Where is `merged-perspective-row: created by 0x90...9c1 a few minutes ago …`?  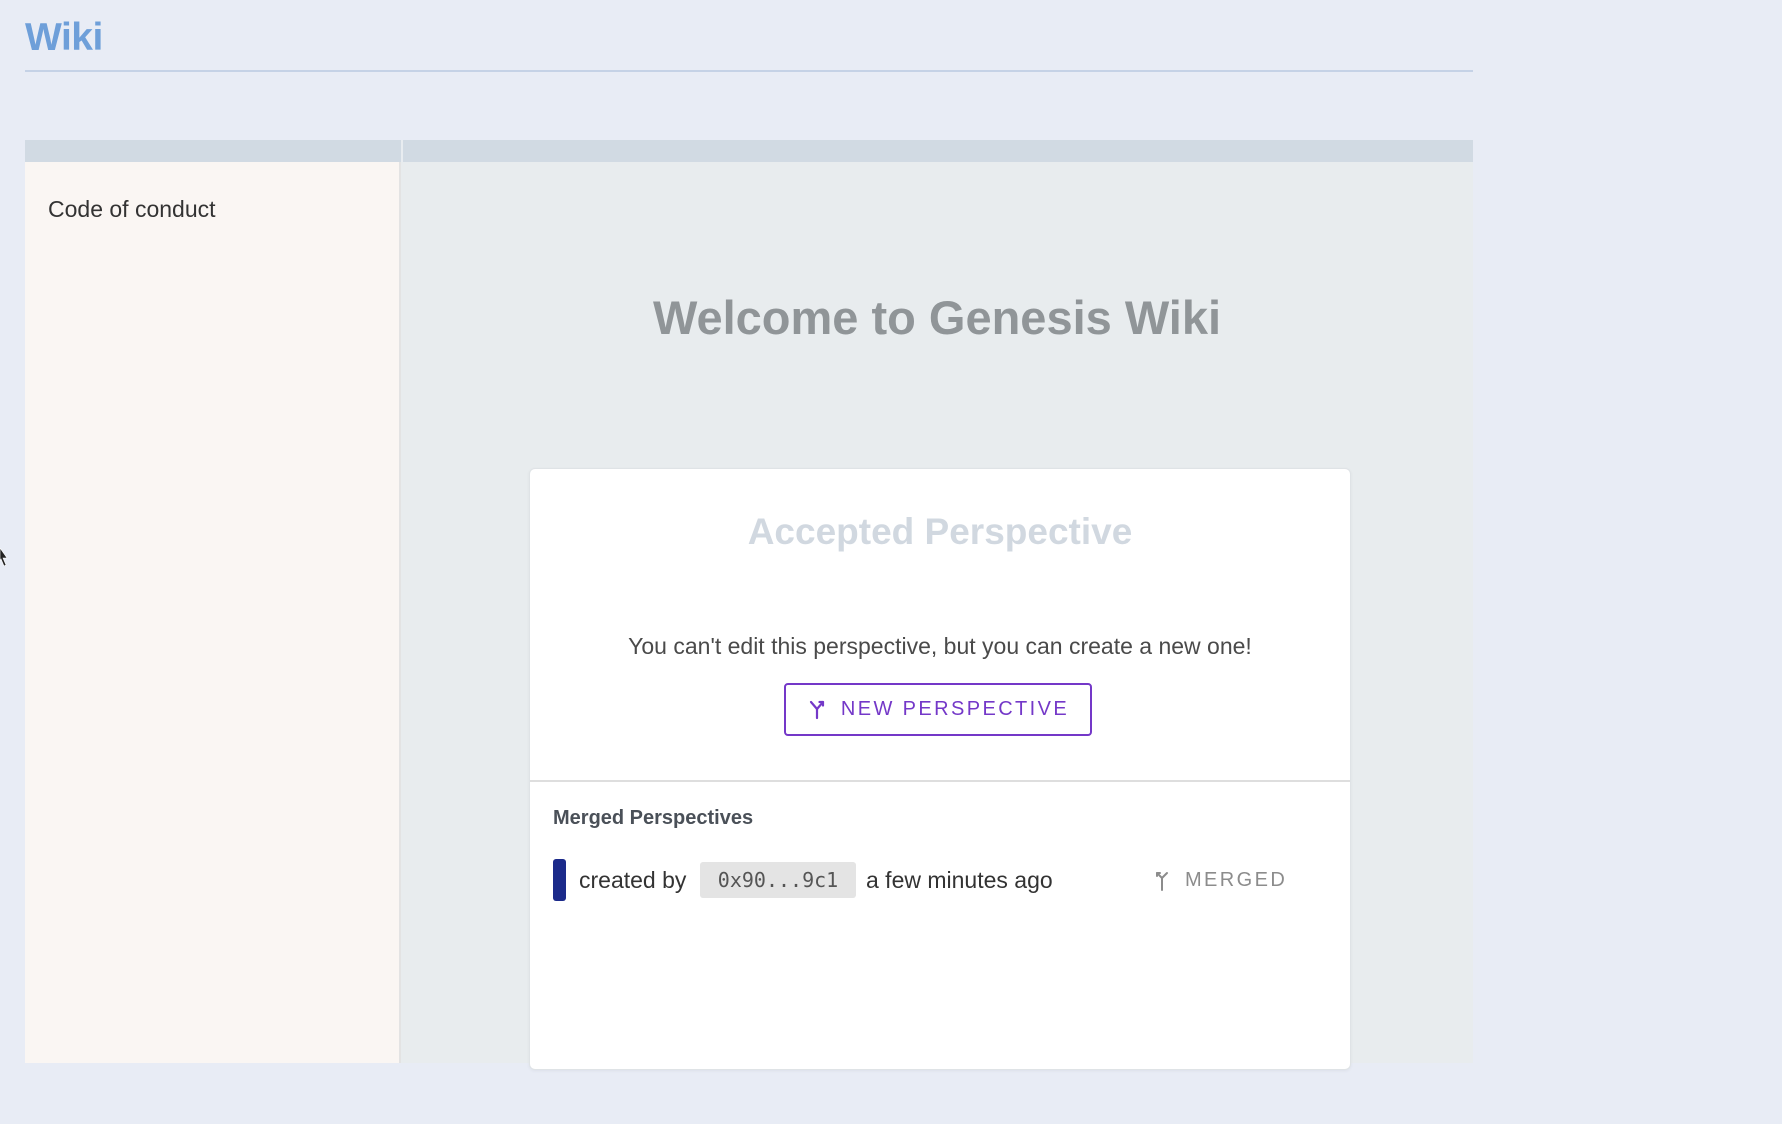
merged-perspective-row: created by 0x90...9c1 a few minutes ago … is located at coordinates (933, 880).